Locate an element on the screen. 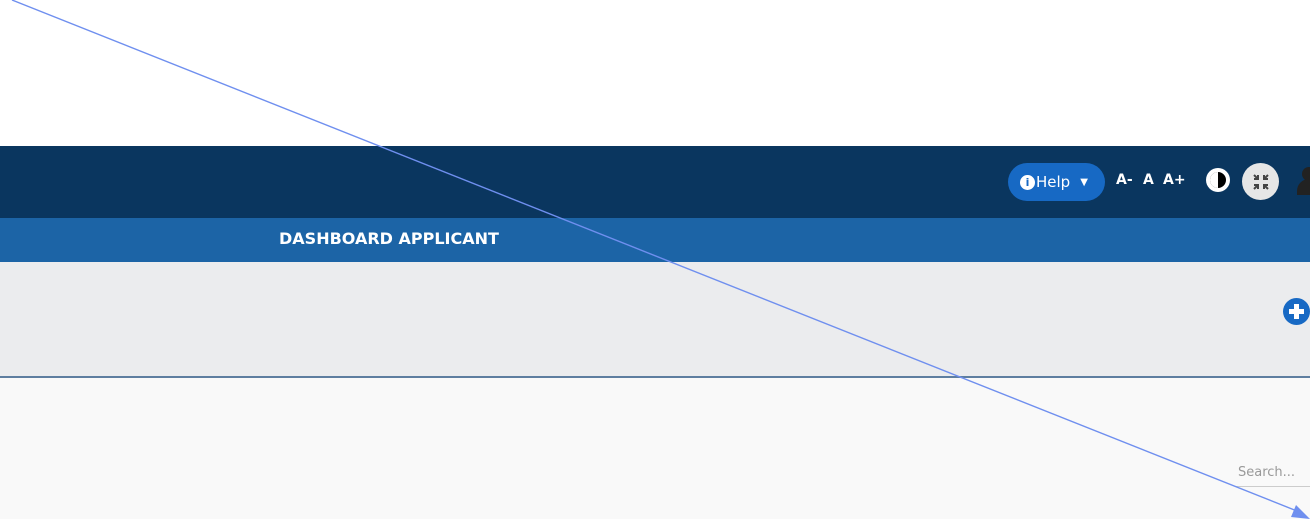 The width and height of the screenshot is (1310, 519). help-button: i Help ▼ is located at coordinates (1056, 182).